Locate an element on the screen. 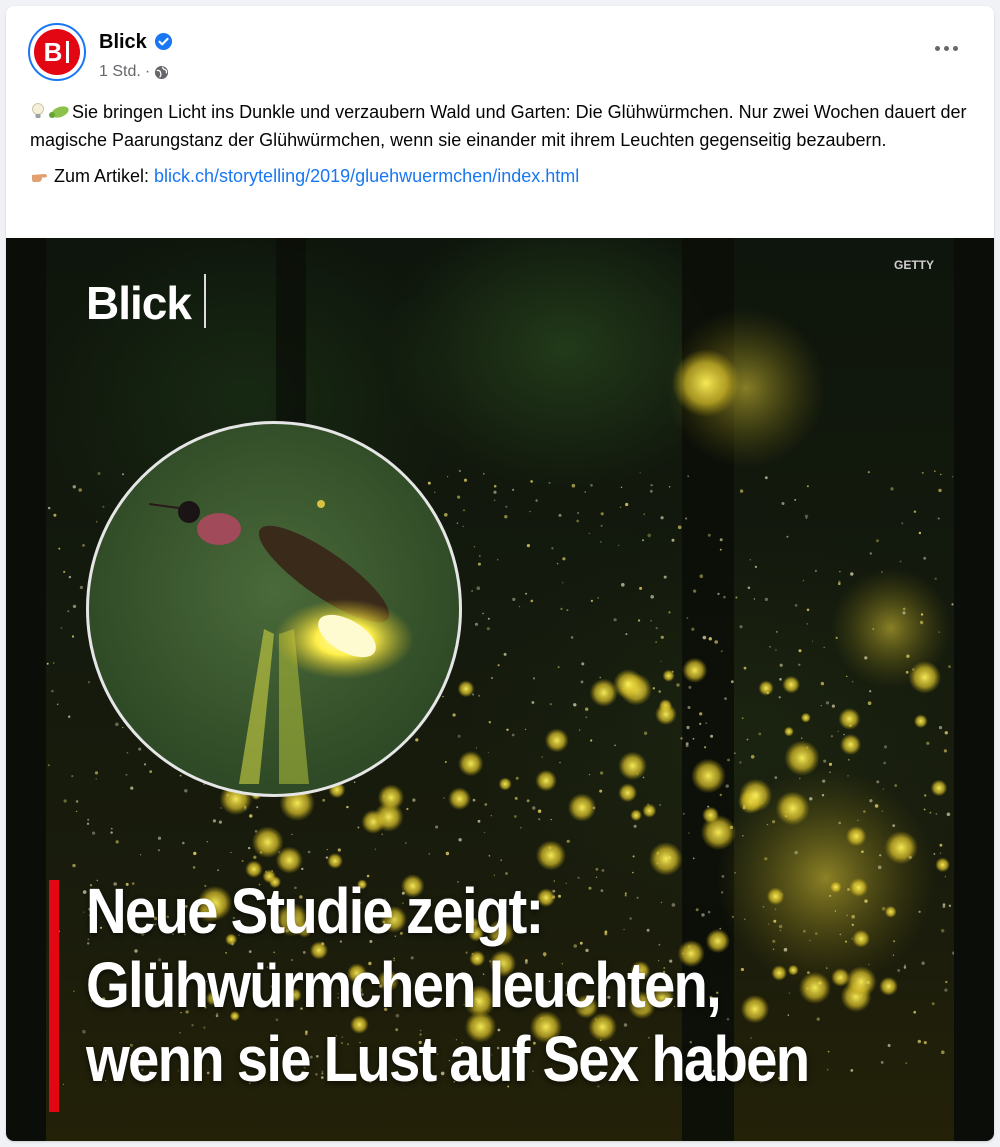  lightbulb-emoji-icon is located at coordinates (38, 110).